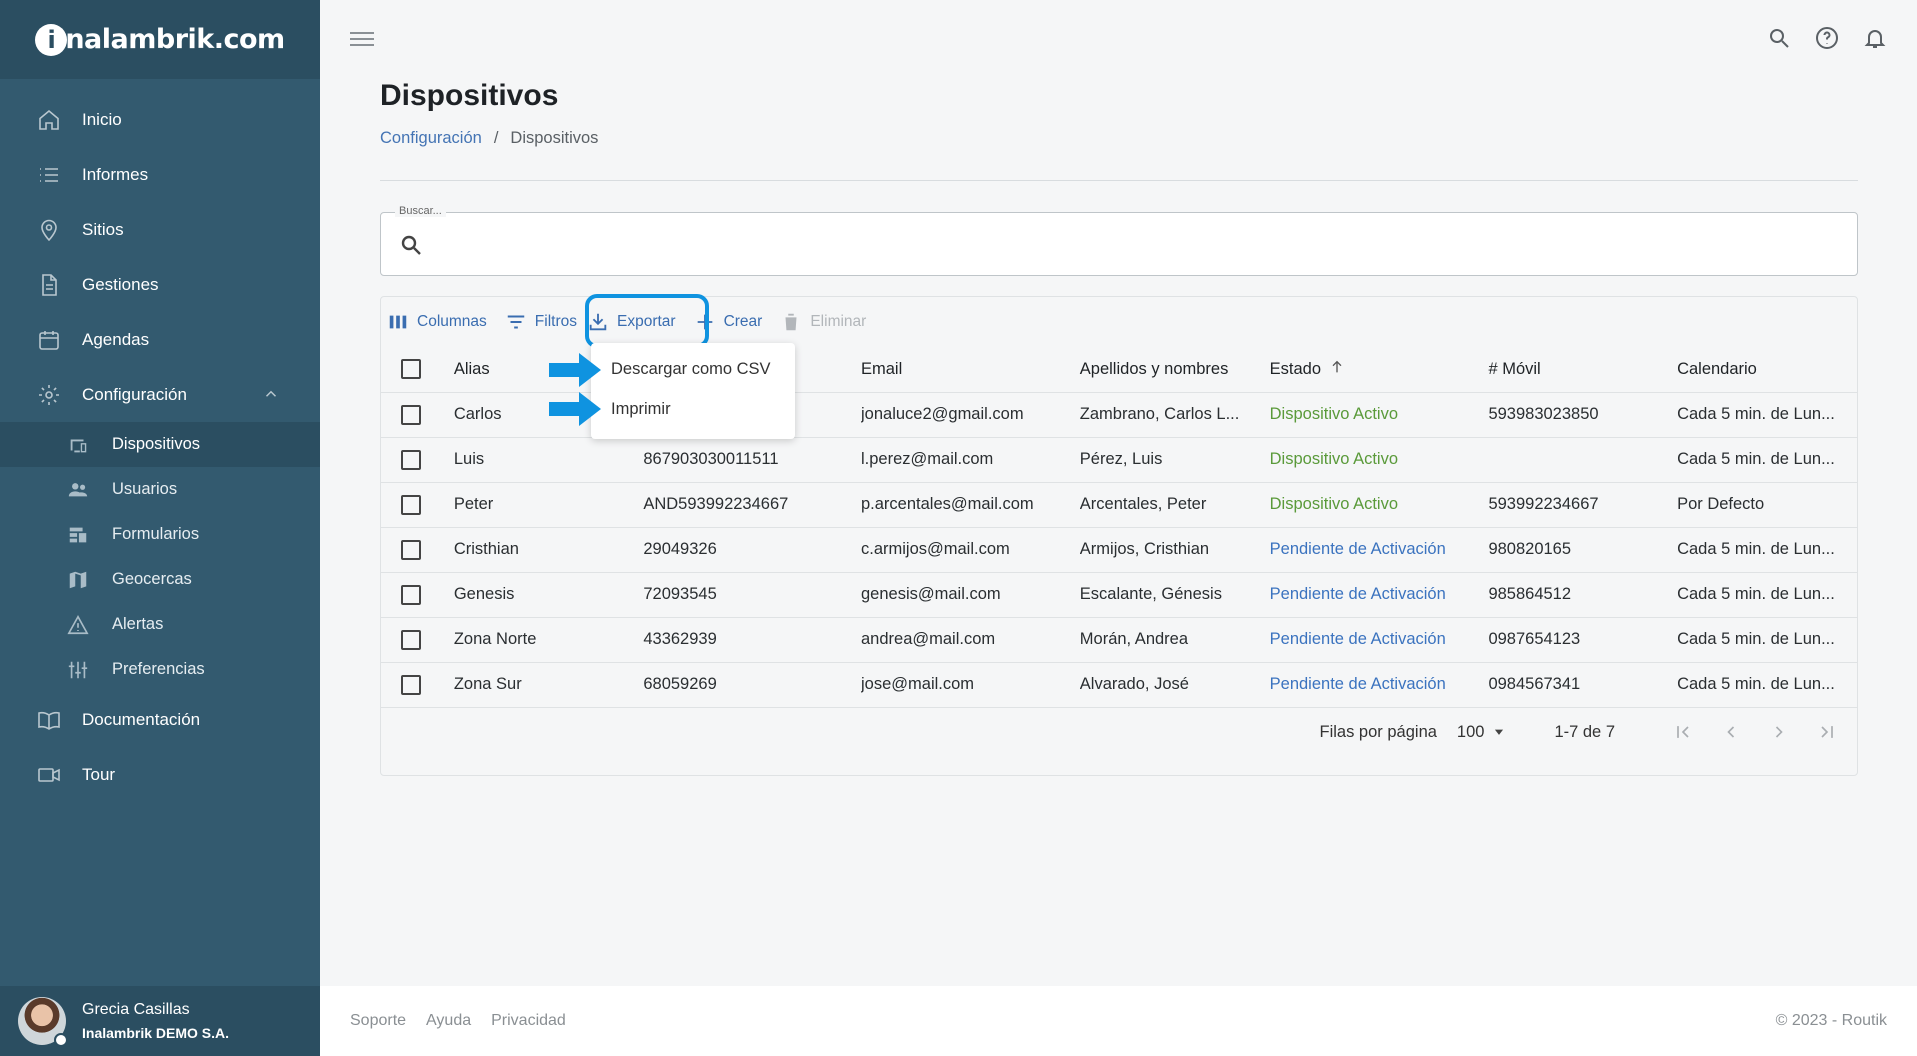 This screenshot has height=1056, width=1917. What do you see at coordinates (49, 285) in the screenshot?
I see `document-icon` at bounding box center [49, 285].